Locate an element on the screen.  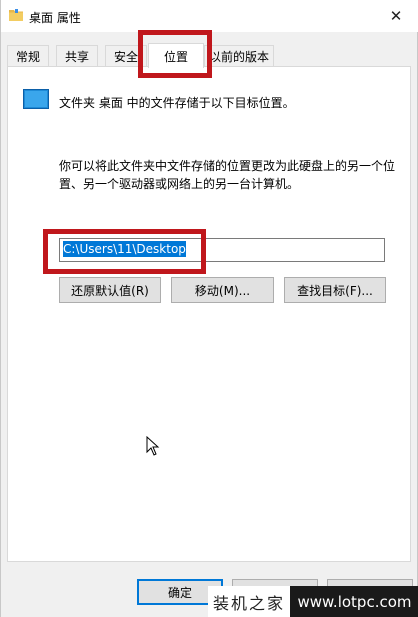
watermark: 装机之家 www.lotpc.com is located at coordinates (313, 601).